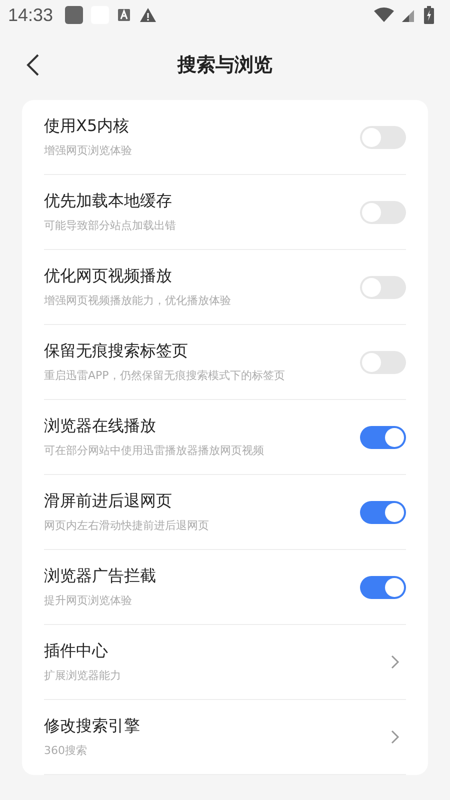  Describe the element at coordinates (138, 300) in the screenshot. I see `setting-description: 增强网页视频播放能力，优化播放体验` at that location.